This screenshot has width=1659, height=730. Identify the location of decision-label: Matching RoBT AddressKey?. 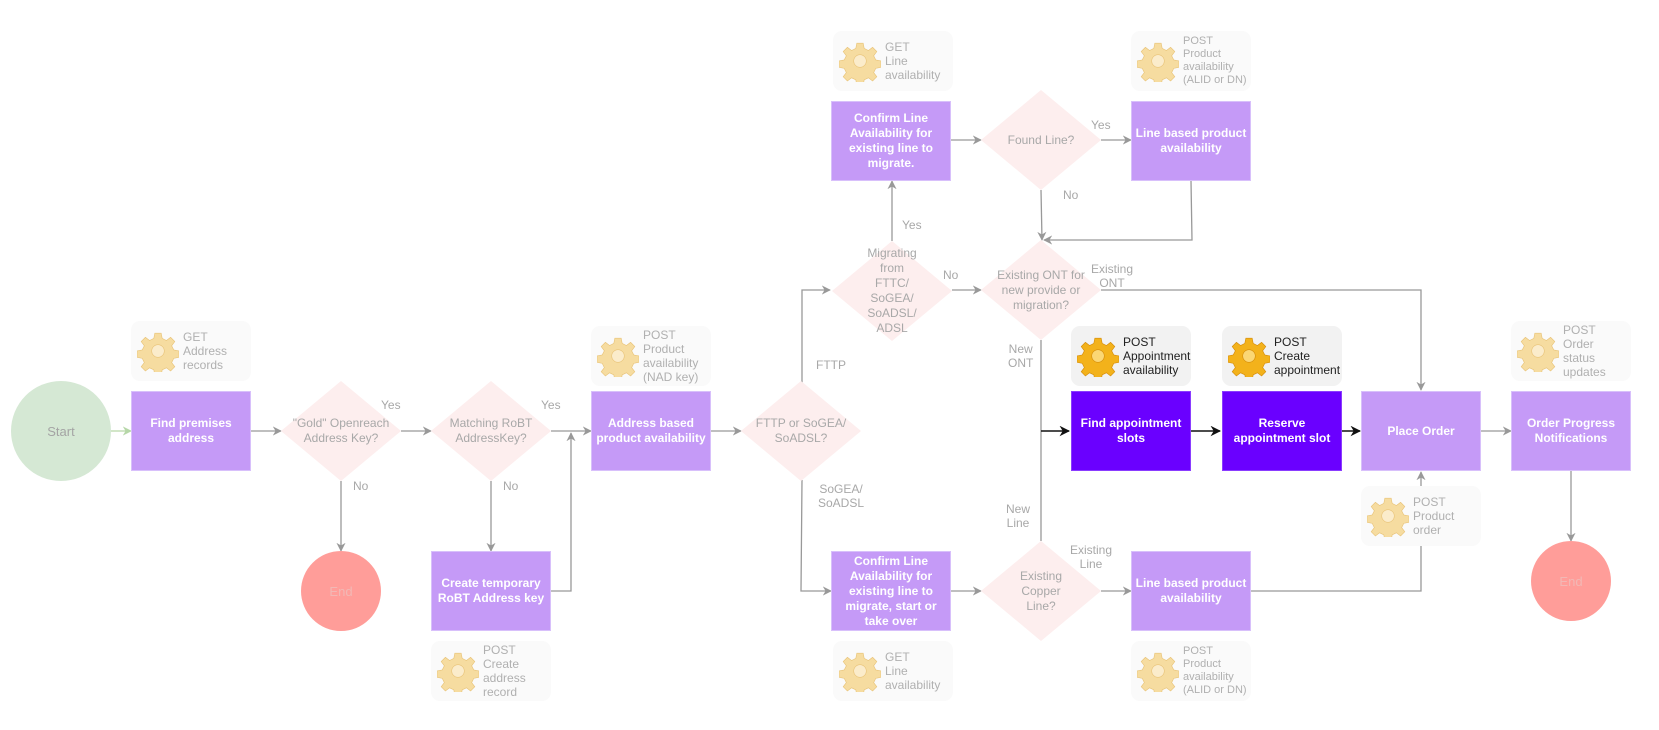
(491, 430).